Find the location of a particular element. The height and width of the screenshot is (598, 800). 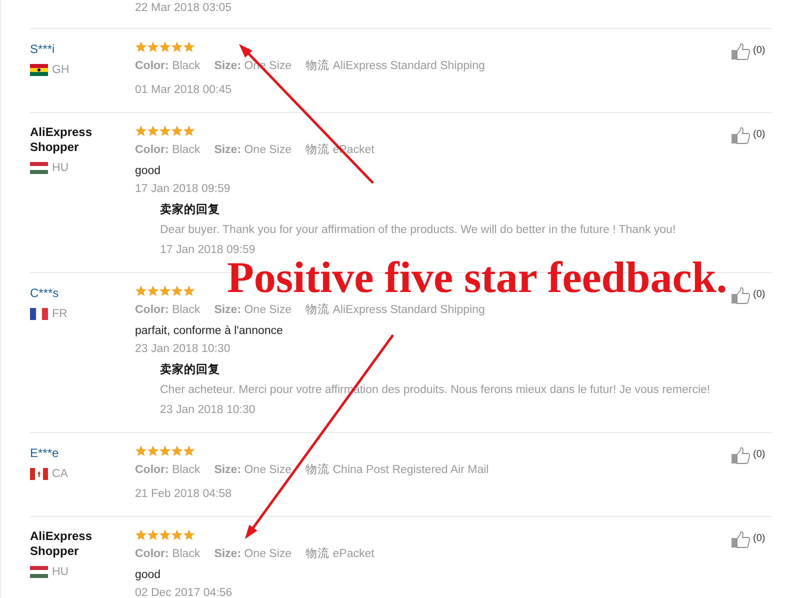

country-code: CA is located at coordinates (60, 474).